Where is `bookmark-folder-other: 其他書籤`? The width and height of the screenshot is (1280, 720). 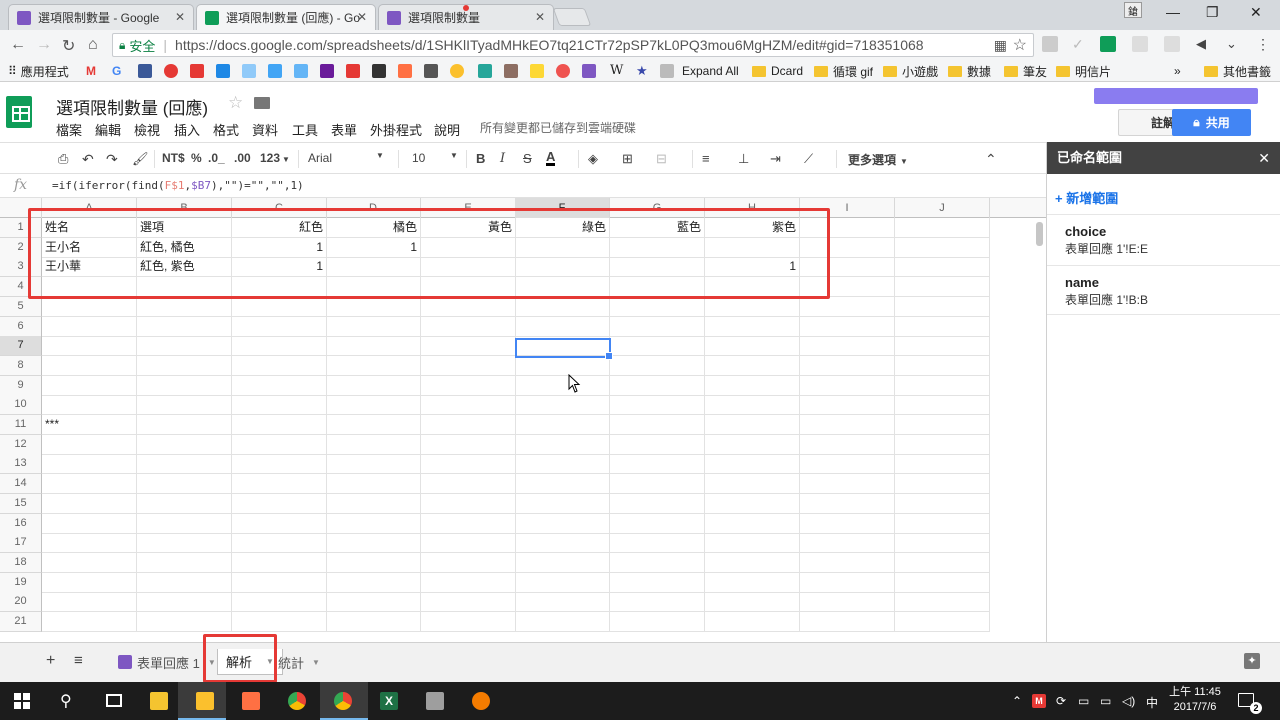
bookmark-folder-other: 其他書籤 is located at coordinates (1237, 71).